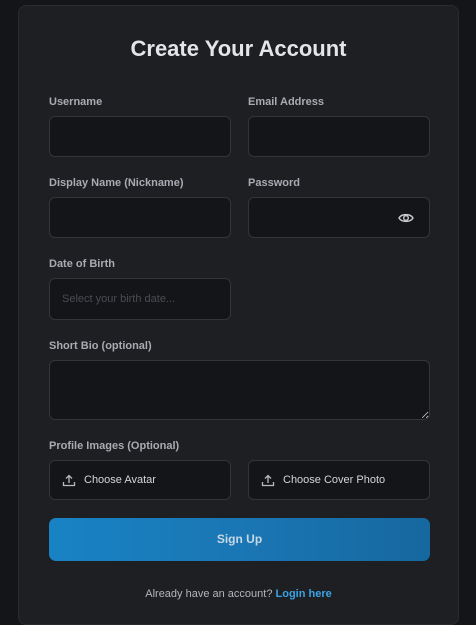 The height and width of the screenshot is (625, 476). I want to click on sign-up-button: Sign Up, so click(239, 539).